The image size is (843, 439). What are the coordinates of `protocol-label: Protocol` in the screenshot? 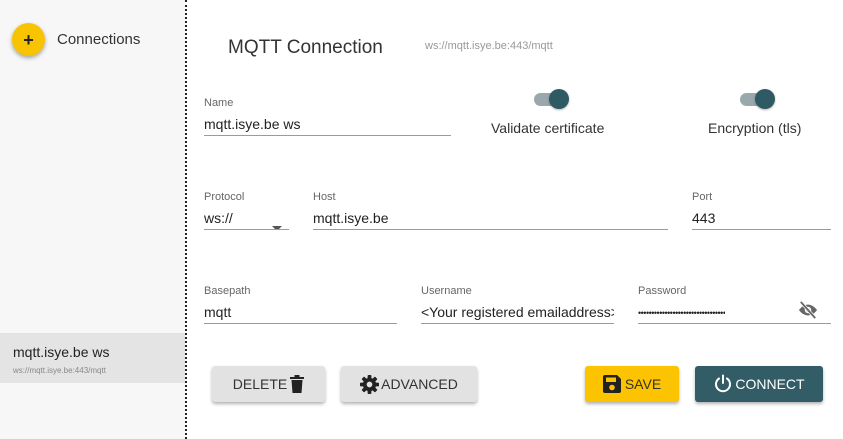 It's located at (224, 197).